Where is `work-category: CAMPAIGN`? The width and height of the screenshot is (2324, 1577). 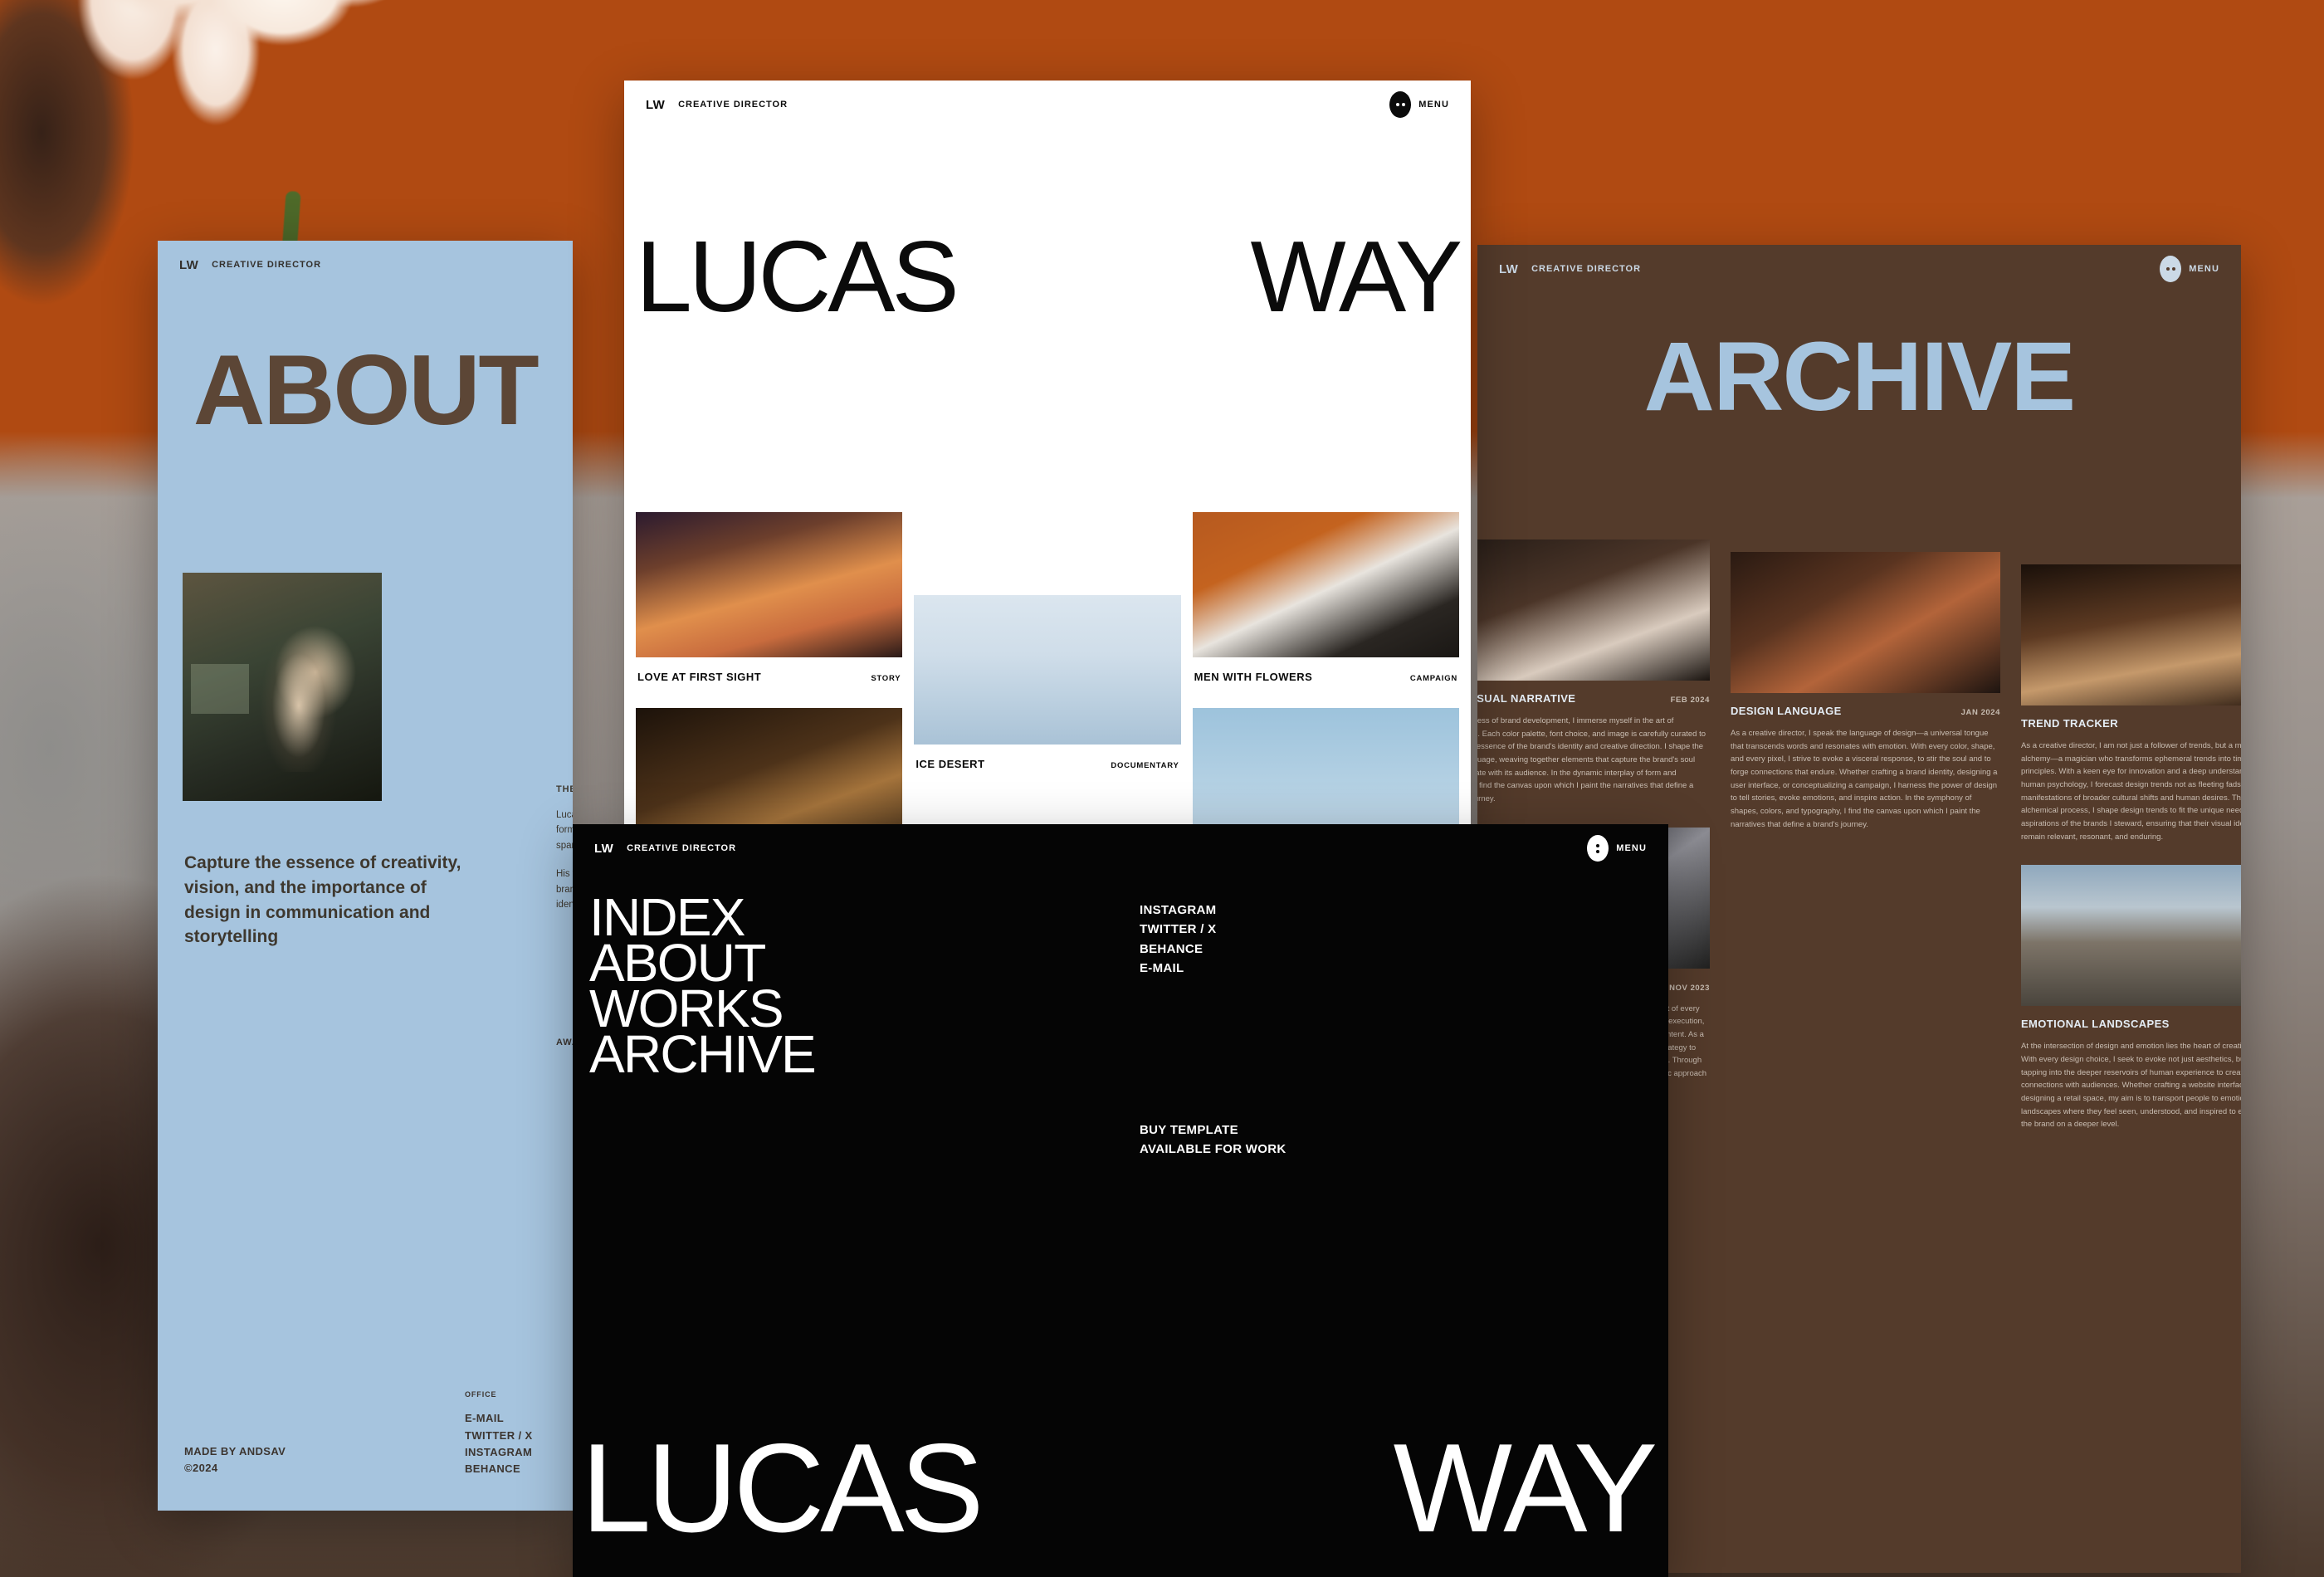 work-category: CAMPAIGN is located at coordinates (1433, 678).